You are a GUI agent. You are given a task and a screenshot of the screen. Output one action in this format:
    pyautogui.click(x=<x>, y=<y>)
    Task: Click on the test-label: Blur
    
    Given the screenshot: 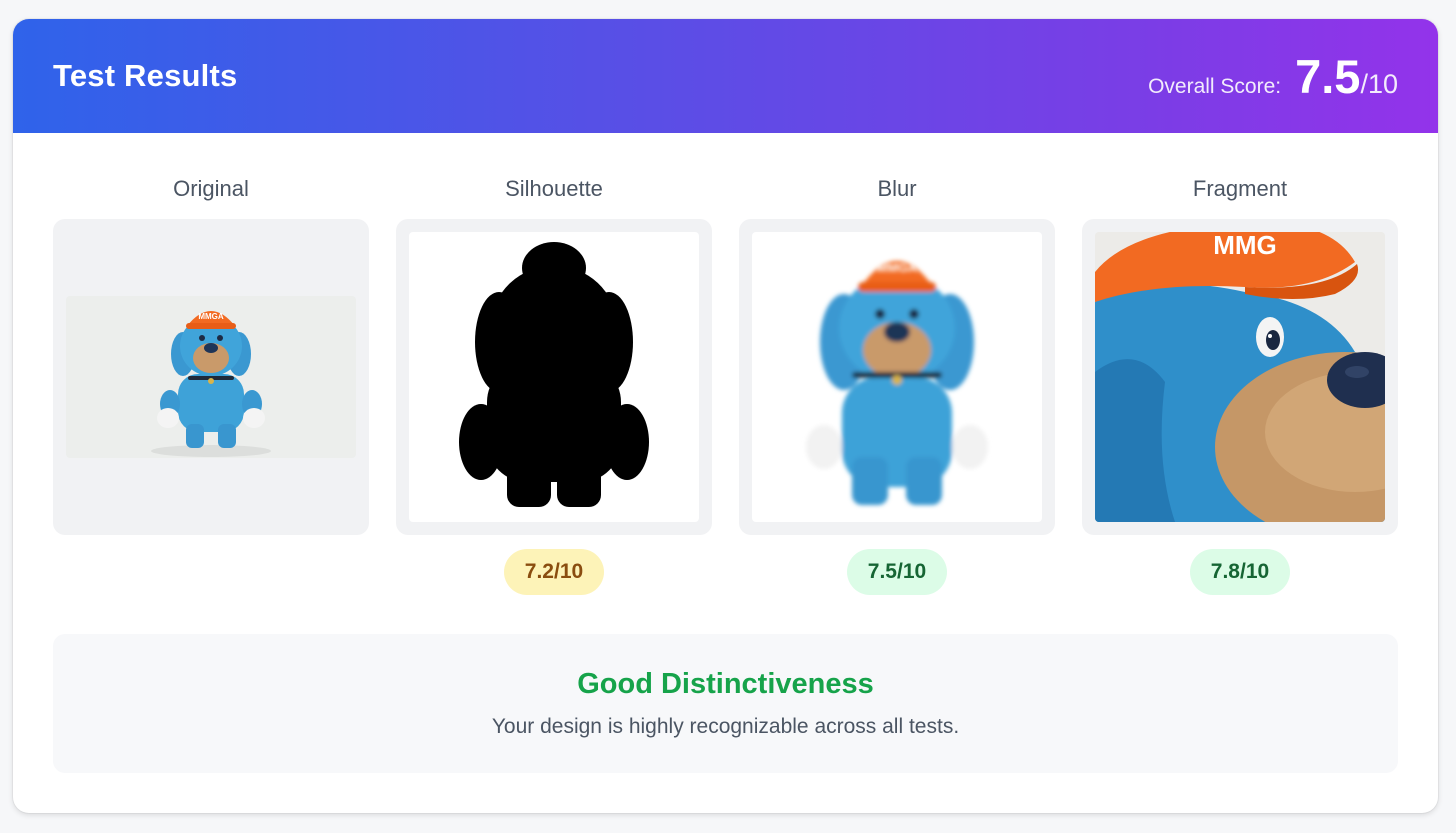 What is the action you would take?
    pyautogui.click(x=897, y=188)
    